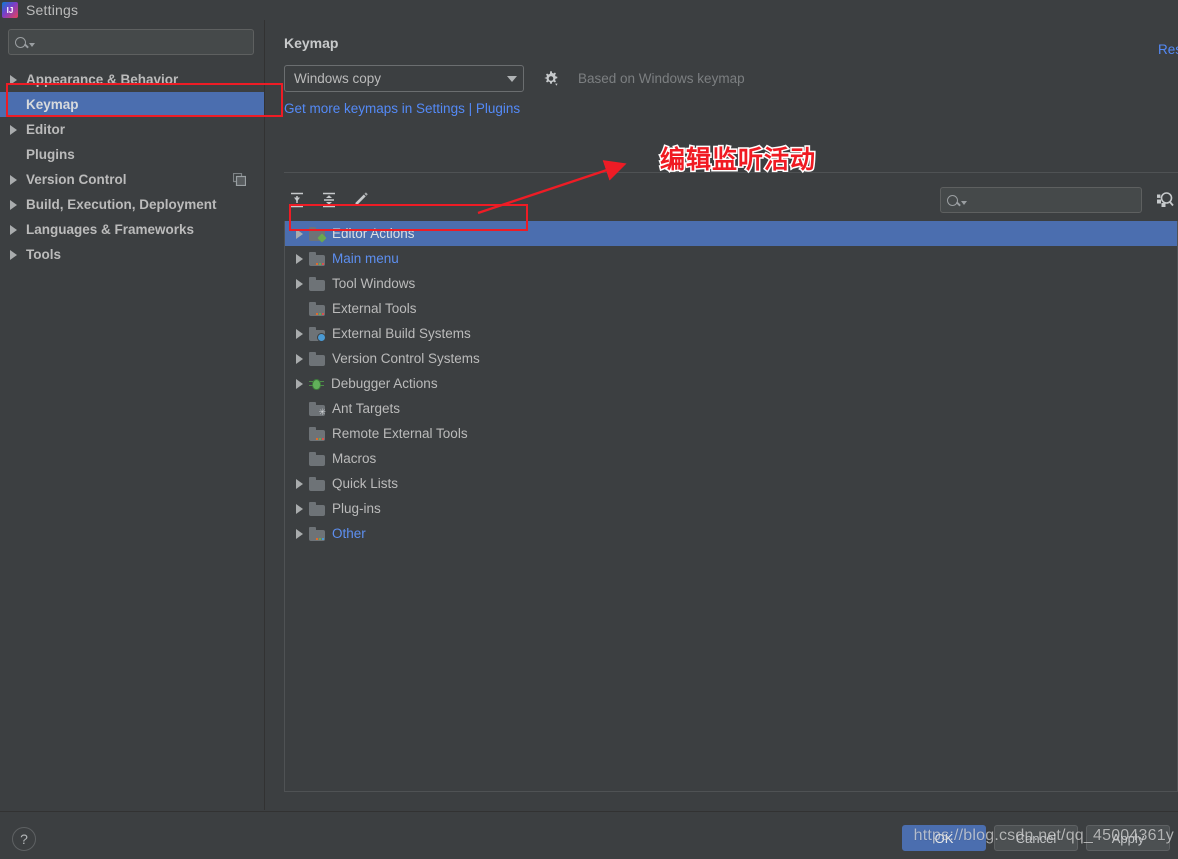 Image resolution: width=1178 pixels, height=859 pixels. What do you see at coordinates (1128, 838) in the screenshot?
I see `apply-button: Apply` at bounding box center [1128, 838].